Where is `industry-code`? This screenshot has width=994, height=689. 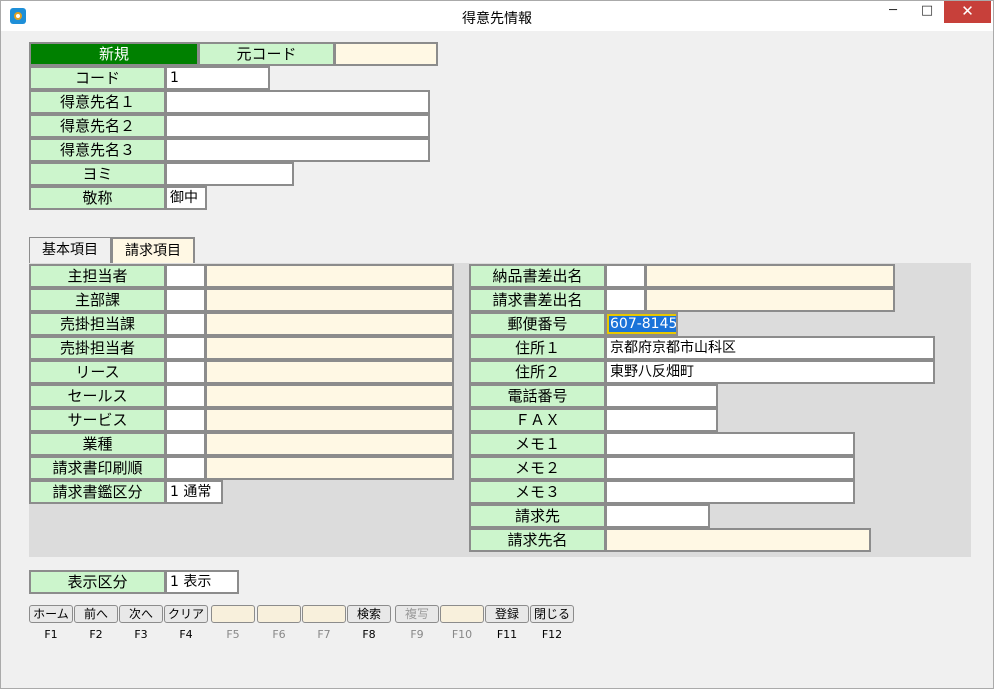
industry-code is located at coordinates (185, 444).